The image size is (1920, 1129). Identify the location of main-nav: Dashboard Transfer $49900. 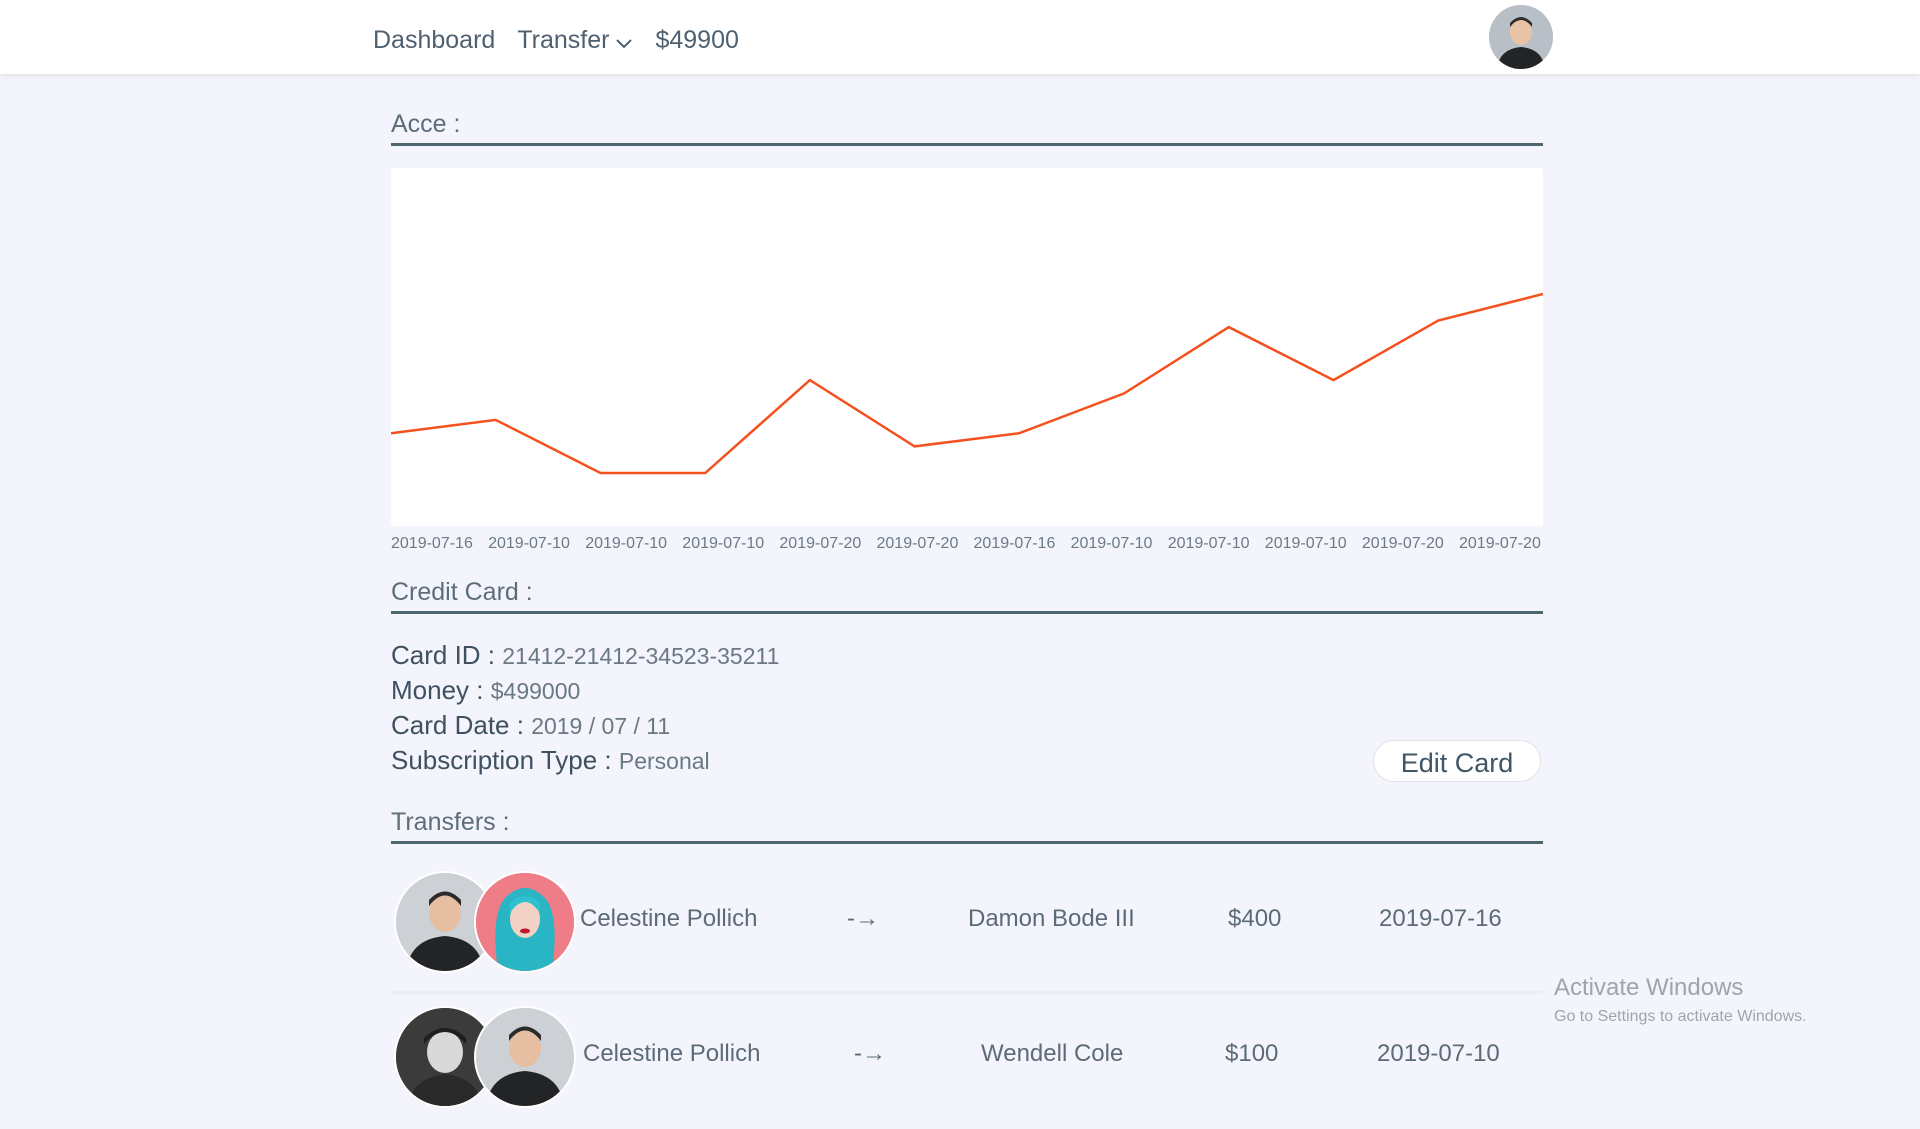
(556, 41).